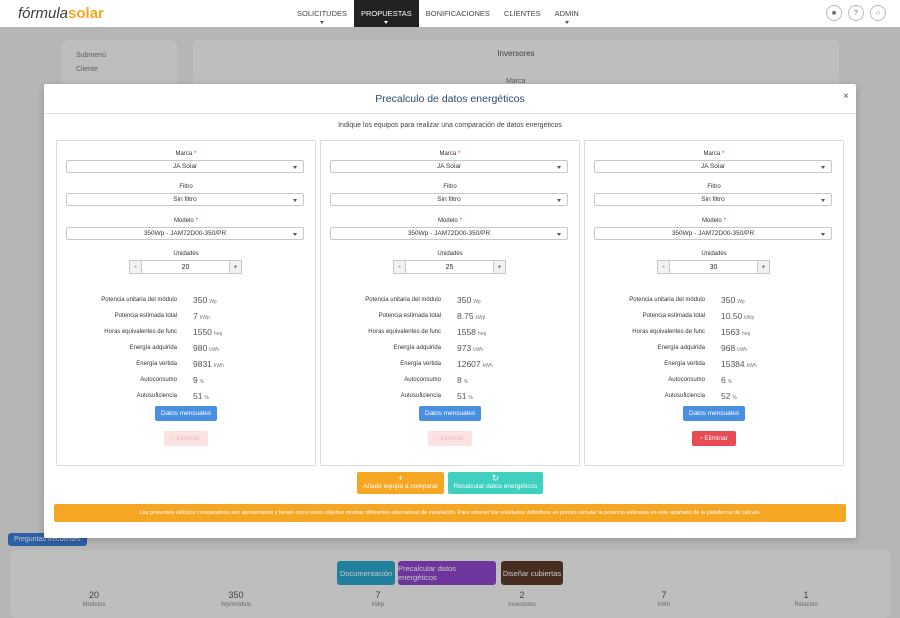  Describe the element at coordinates (400, 483) in the screenshot. I see `add-equipment-button: + Añadir equipo a comparar` at that location.